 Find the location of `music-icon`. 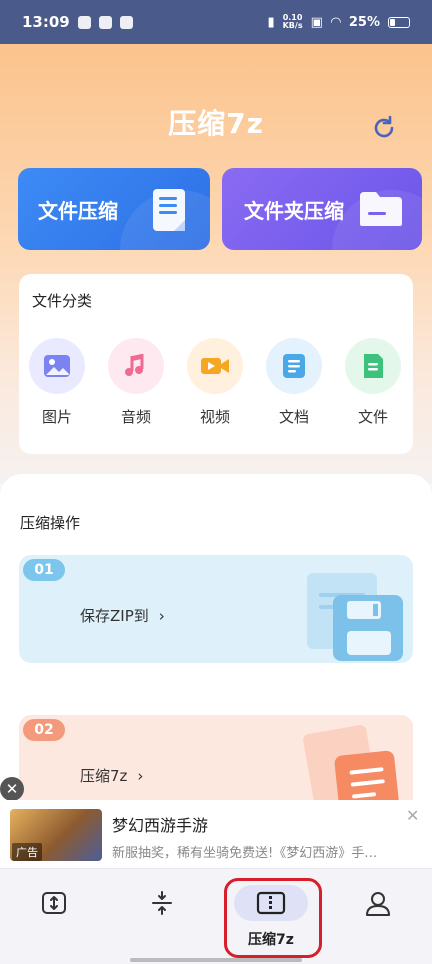

music-icon is located at coordinates (134, 365).